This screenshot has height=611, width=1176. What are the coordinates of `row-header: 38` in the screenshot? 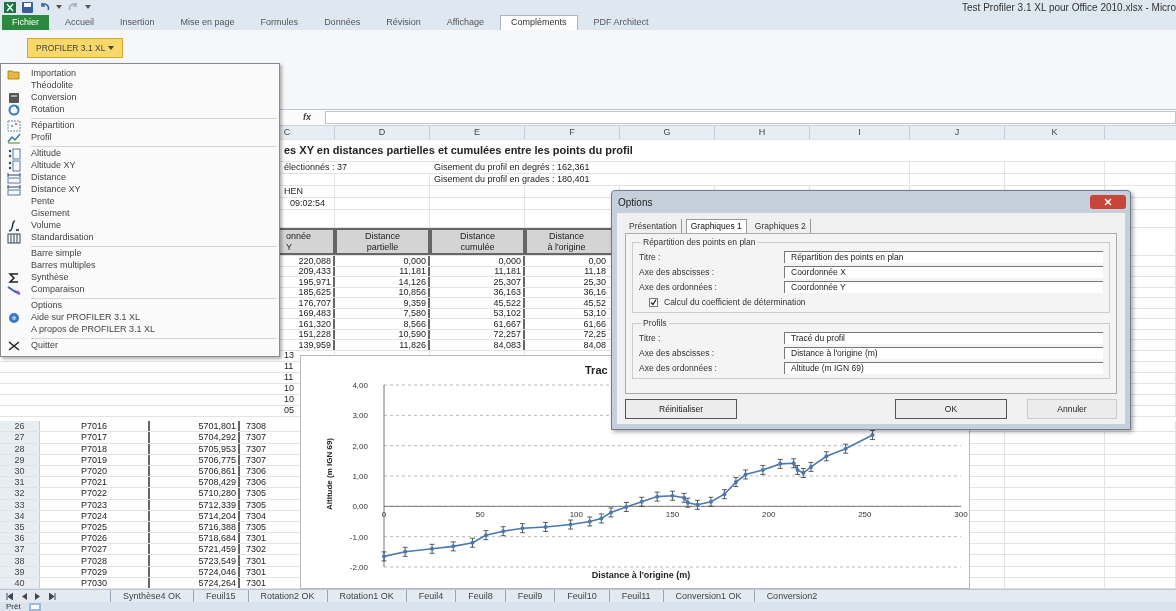 It's located at (20, 560).